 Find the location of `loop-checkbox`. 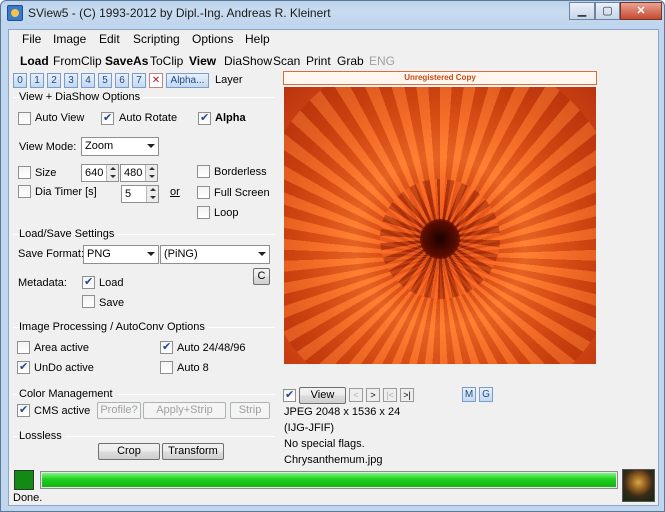

loop-checkbox is located at coordinates (203, 212).